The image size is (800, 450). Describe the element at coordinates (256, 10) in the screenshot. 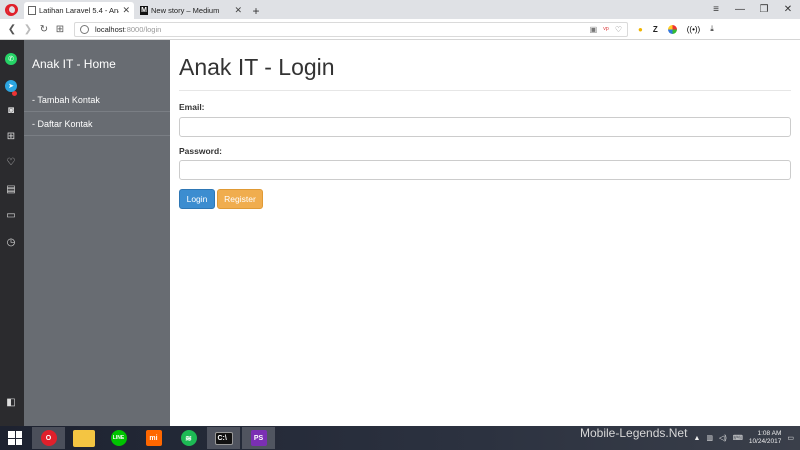

I see `new-tab-button: +` at that location.